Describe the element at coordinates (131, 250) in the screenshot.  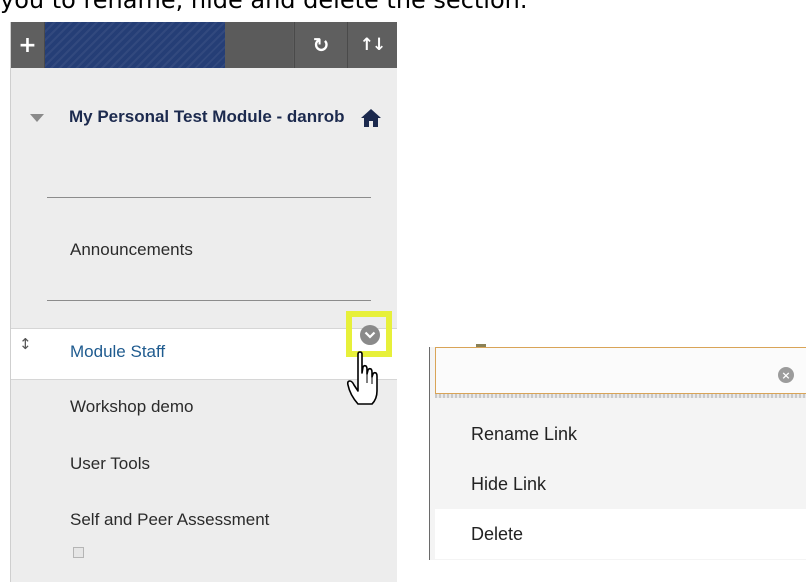
I see `menu-item-announcements: Announcements` at that location.